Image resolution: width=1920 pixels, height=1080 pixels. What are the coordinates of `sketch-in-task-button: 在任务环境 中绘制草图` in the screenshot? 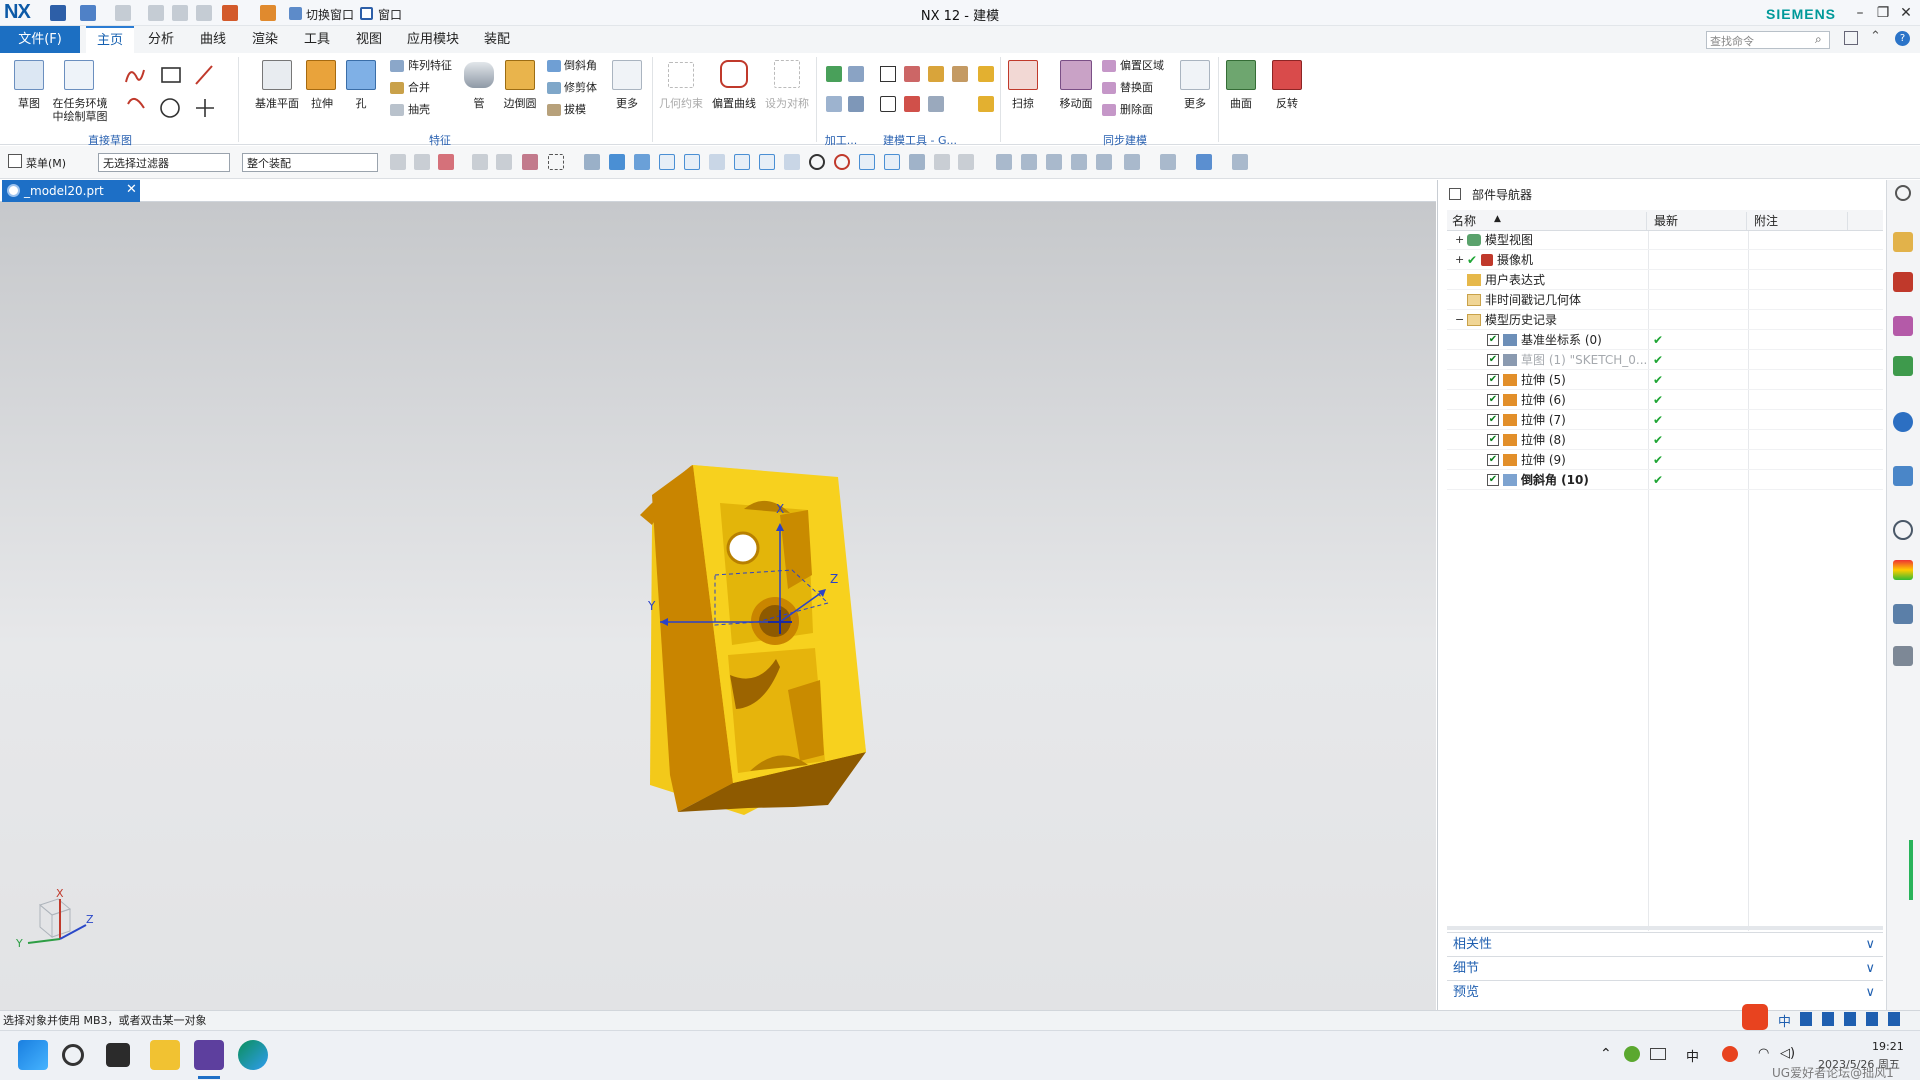 It's located at (80, 110).